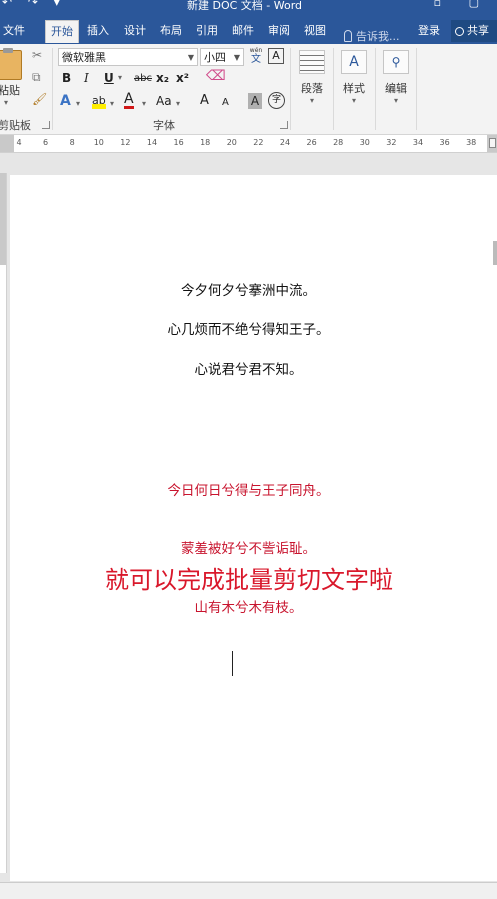 The image size is (497, 899). What do you see at coordinates (248, 289) in the screenshot?
I see `doc-line: 今夕何夕兮搴洲中流。` at bounding box center [248, 289].